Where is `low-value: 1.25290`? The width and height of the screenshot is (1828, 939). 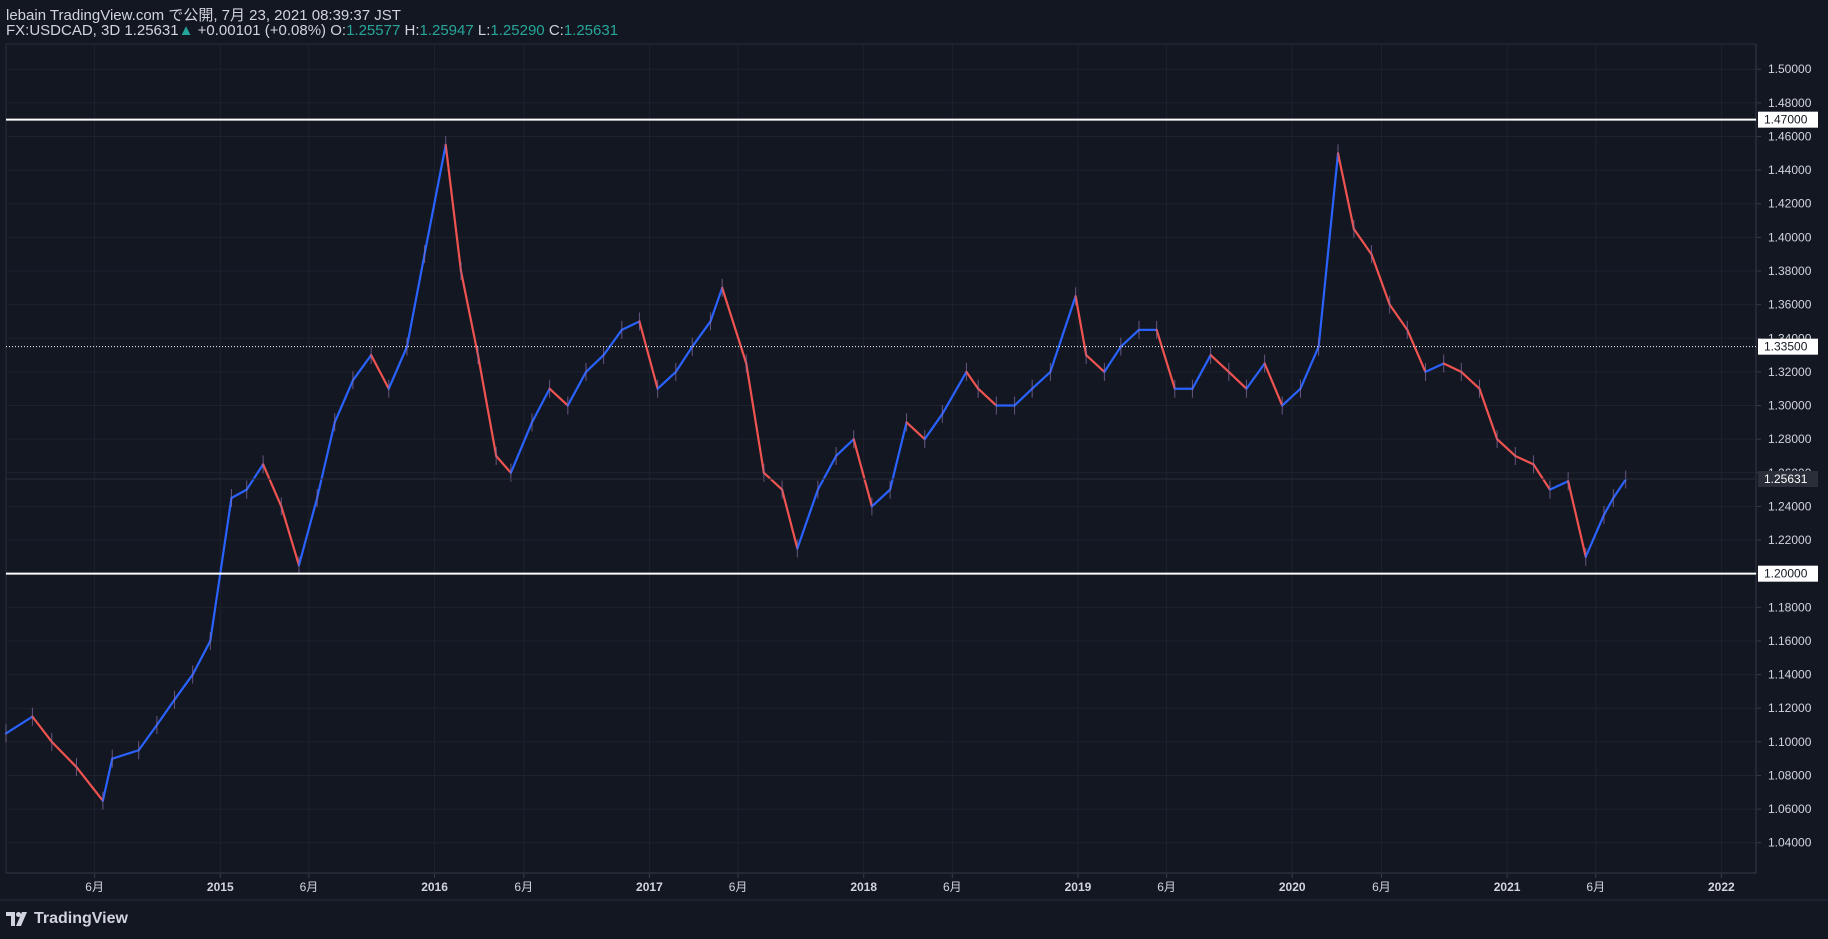 low-value: 1.25290 is located at coordinates (517, 30).